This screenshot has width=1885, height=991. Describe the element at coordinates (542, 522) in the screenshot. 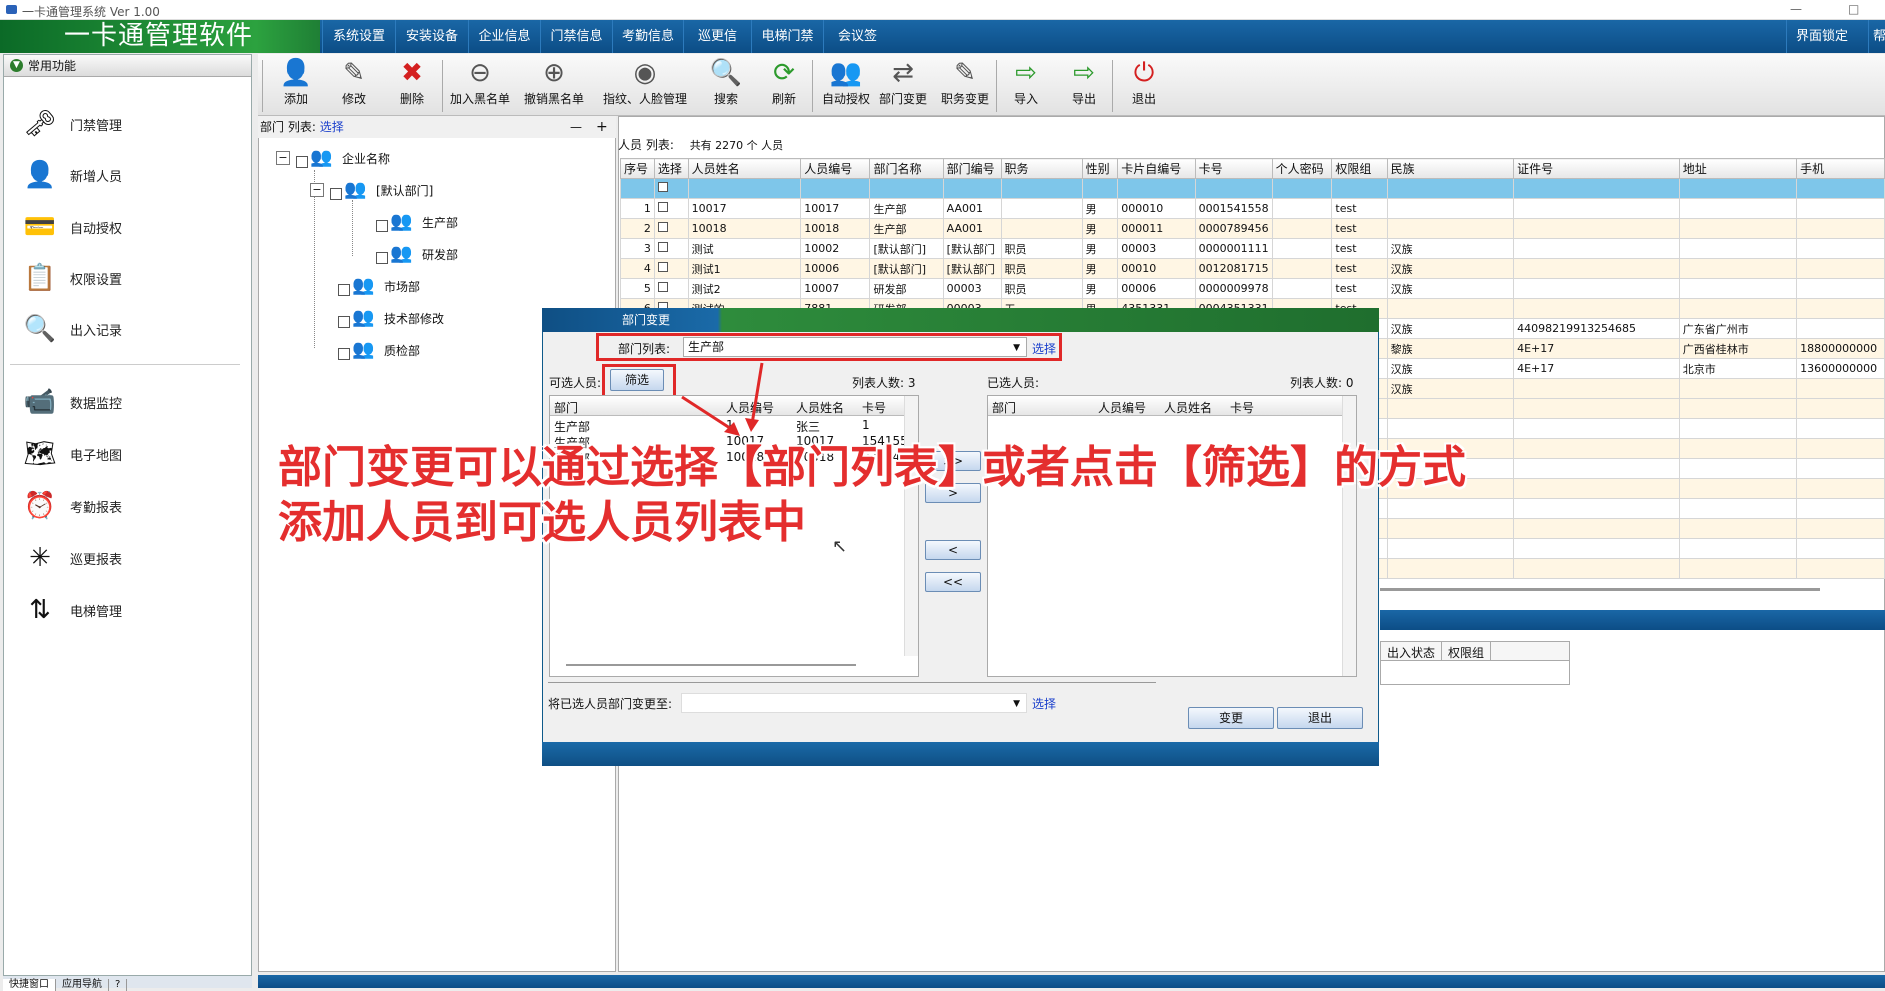

I see `annotation-line-2: 添加人员到可选人员列表中` at that location.